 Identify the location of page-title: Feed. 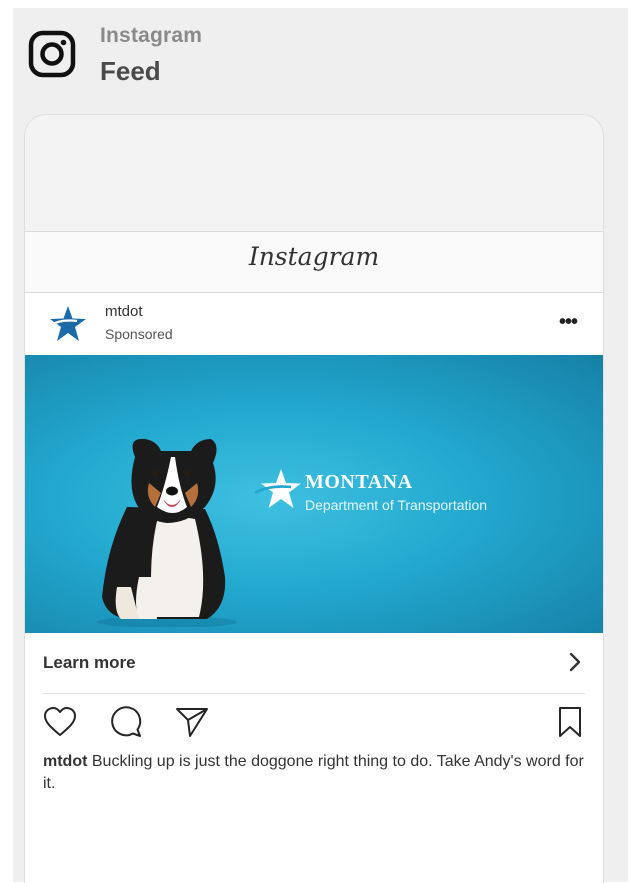
(130, 71).